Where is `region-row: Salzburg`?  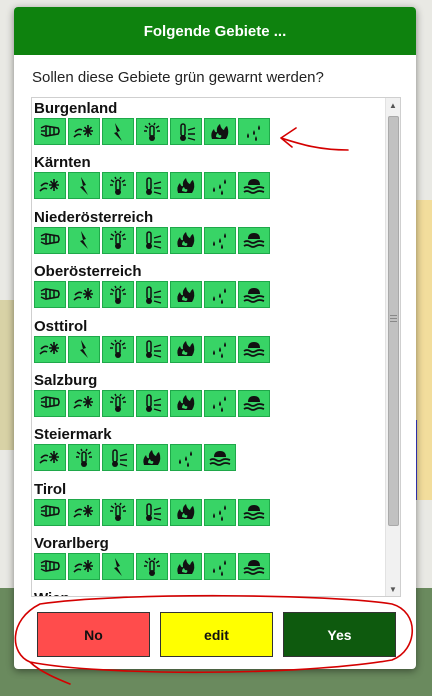 region-row: Salzburg is located at coordinates (208, 397).